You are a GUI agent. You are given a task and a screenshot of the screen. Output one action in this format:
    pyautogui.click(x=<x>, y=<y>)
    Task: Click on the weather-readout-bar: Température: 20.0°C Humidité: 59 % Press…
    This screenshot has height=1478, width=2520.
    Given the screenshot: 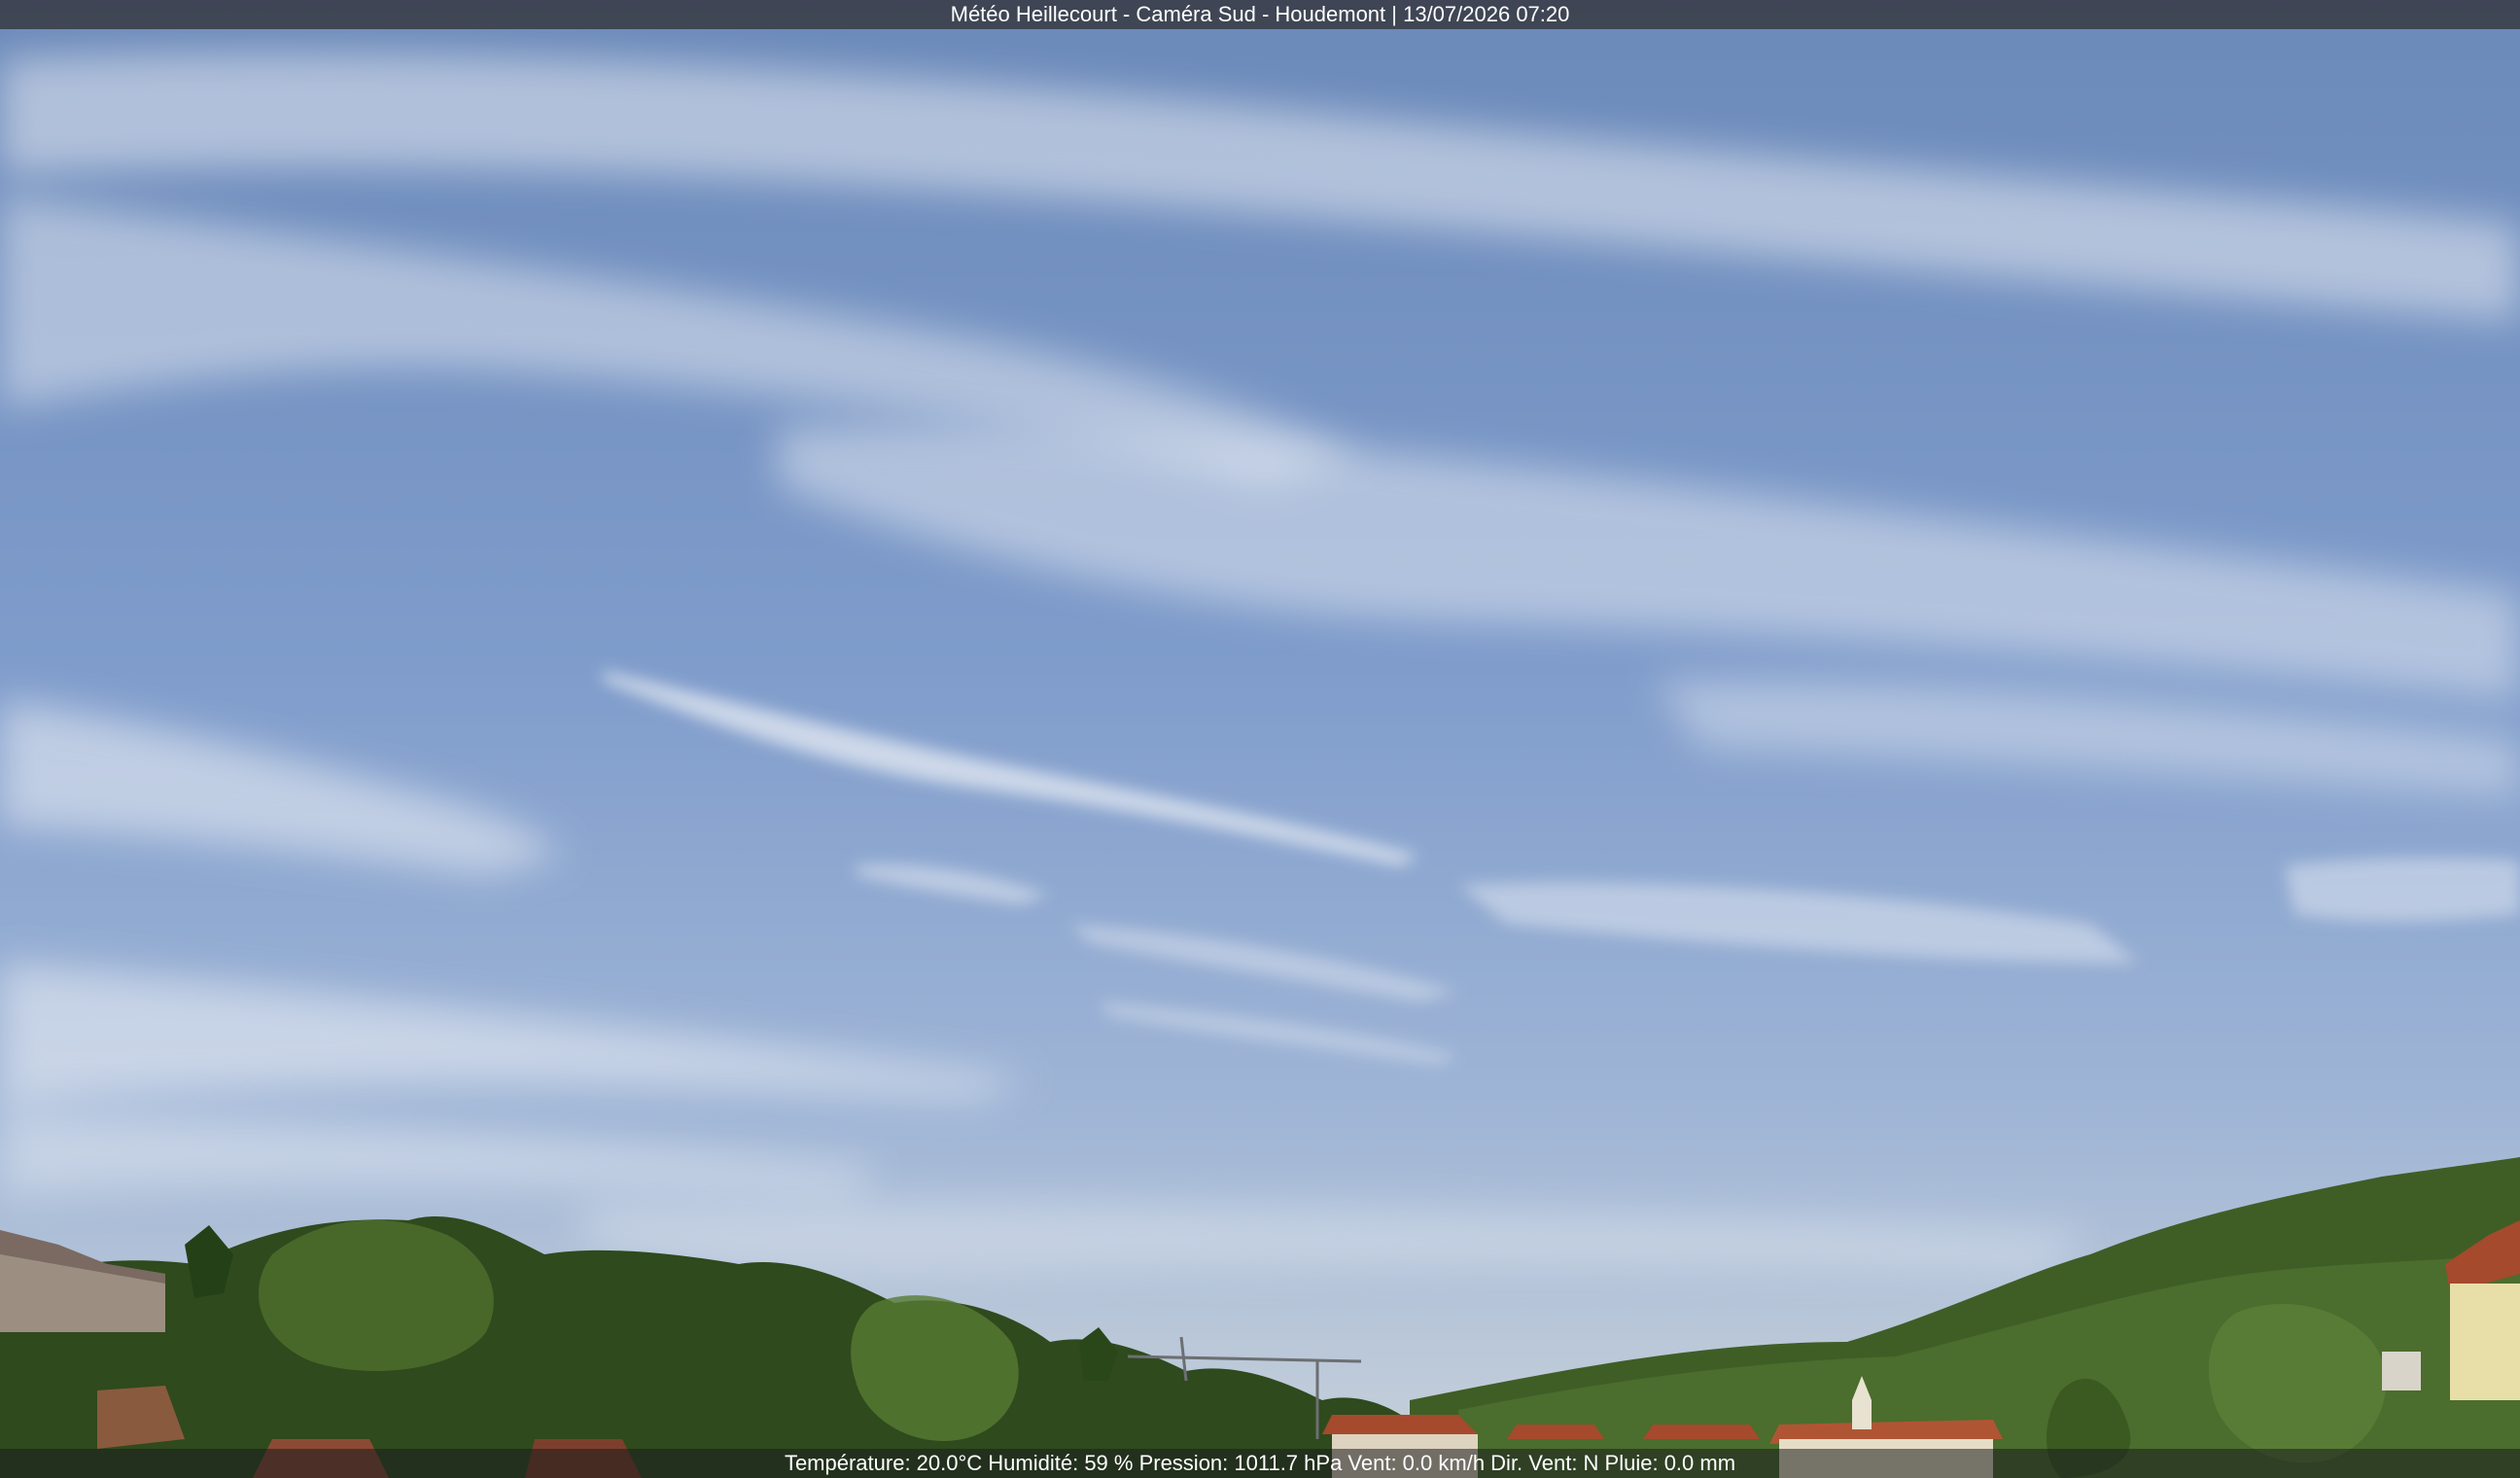 What is the action you would take?
    pyautogui.click(x=1260, y=1463)
    